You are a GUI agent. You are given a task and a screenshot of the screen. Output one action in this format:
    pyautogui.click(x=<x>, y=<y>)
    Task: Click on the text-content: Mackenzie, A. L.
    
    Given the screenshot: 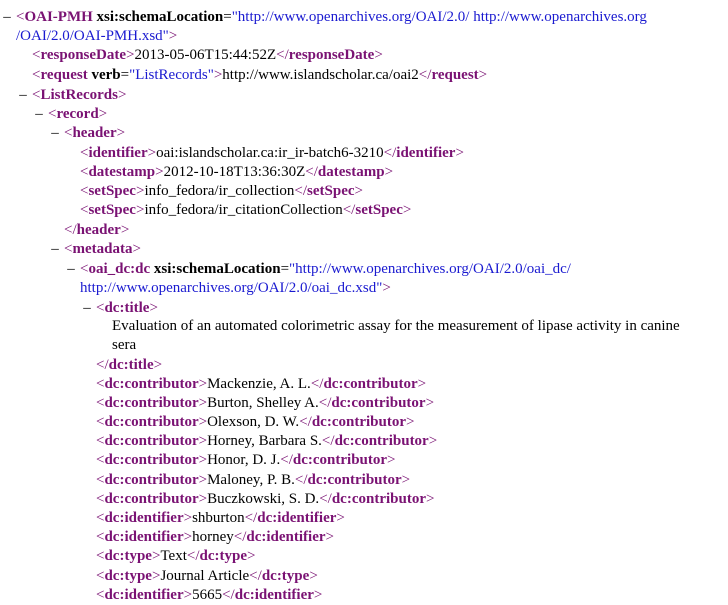 What is the action you would take?
    pyautogui.click(x=259, y=384)
    